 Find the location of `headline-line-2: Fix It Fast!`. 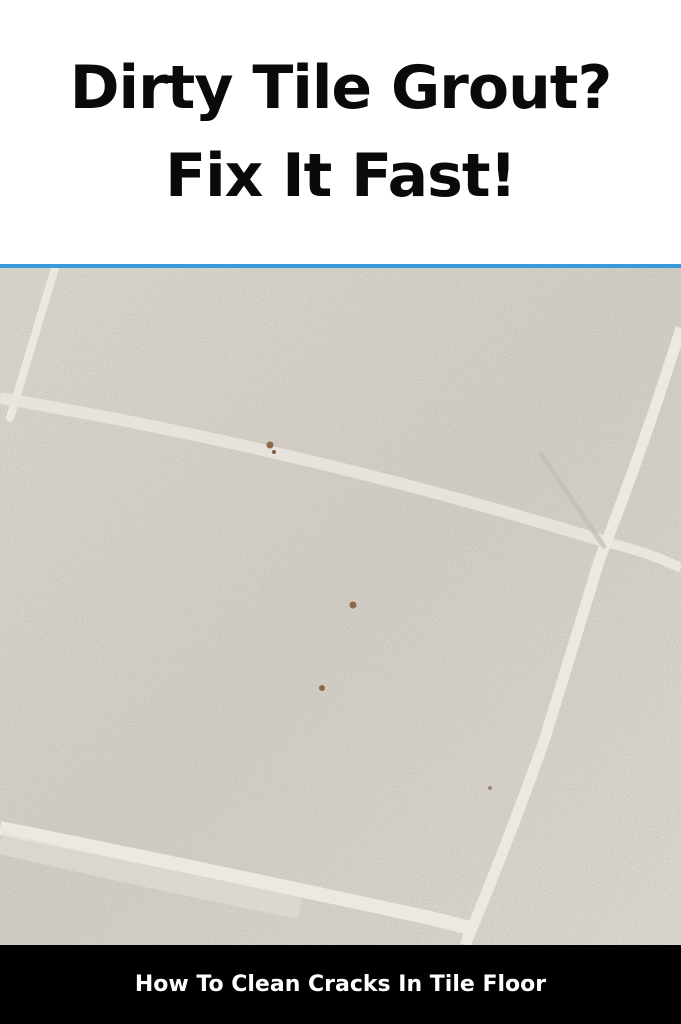

headline-line-2: Fix It Fast! is located at coordinates (341, 176).